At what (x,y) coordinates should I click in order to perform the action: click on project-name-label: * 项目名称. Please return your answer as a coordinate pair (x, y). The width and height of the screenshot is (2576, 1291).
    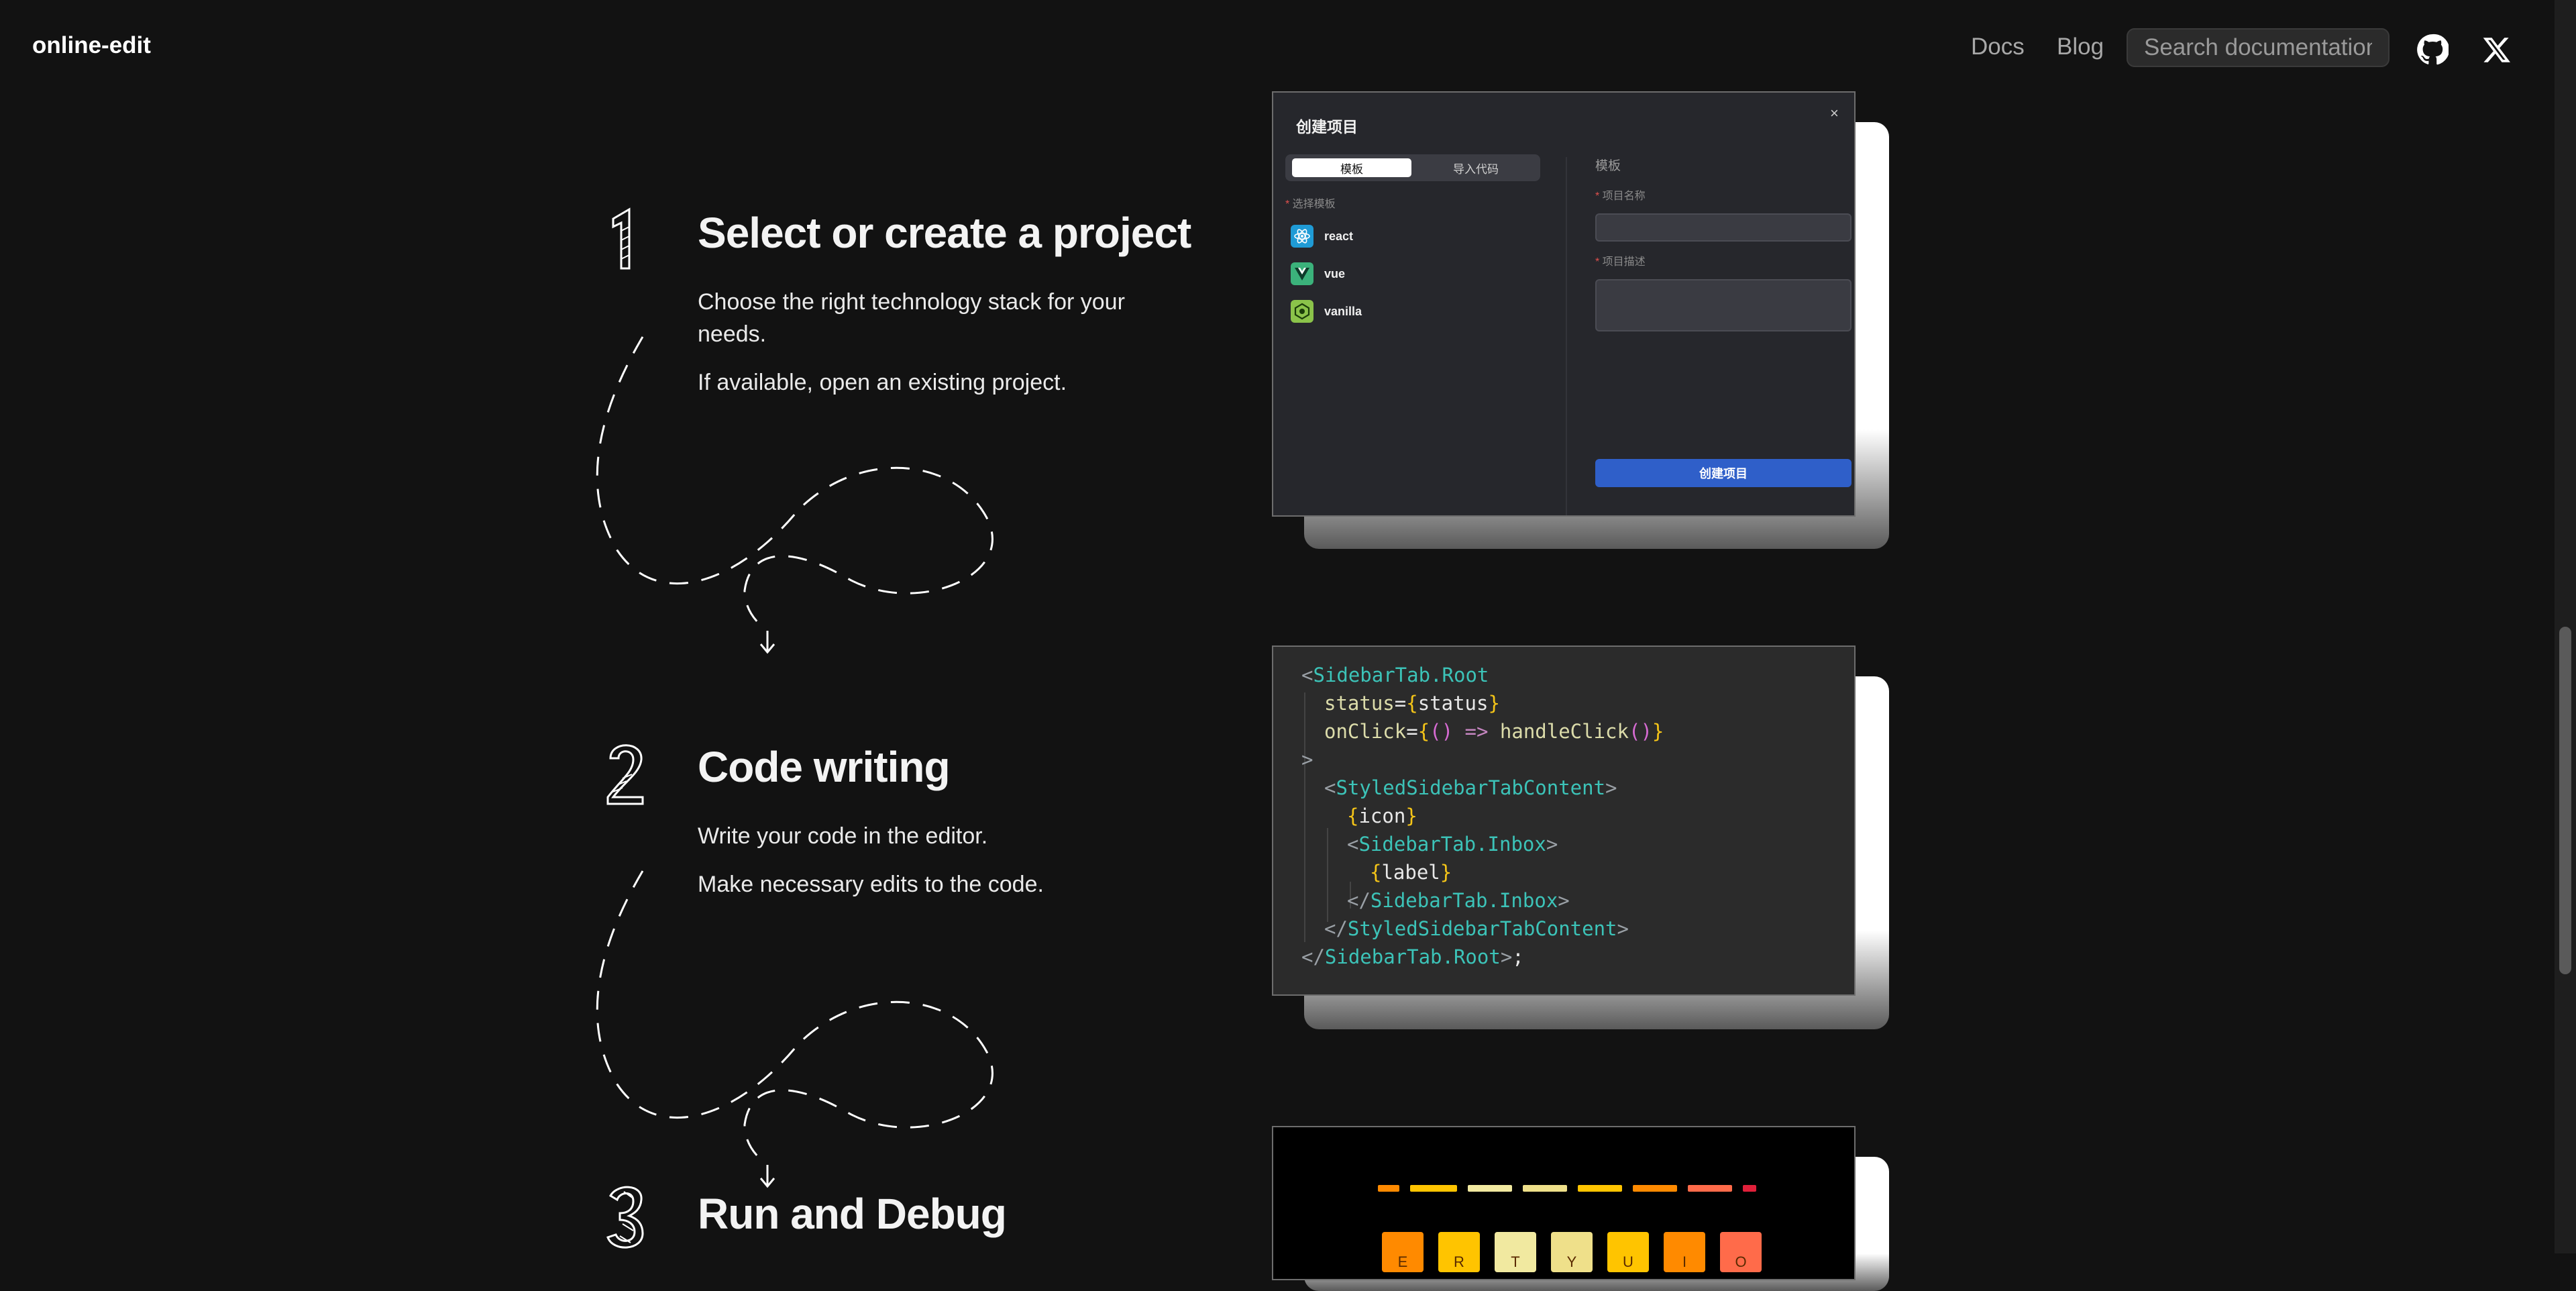
    Looking at the image, I should click on (1620, 196).